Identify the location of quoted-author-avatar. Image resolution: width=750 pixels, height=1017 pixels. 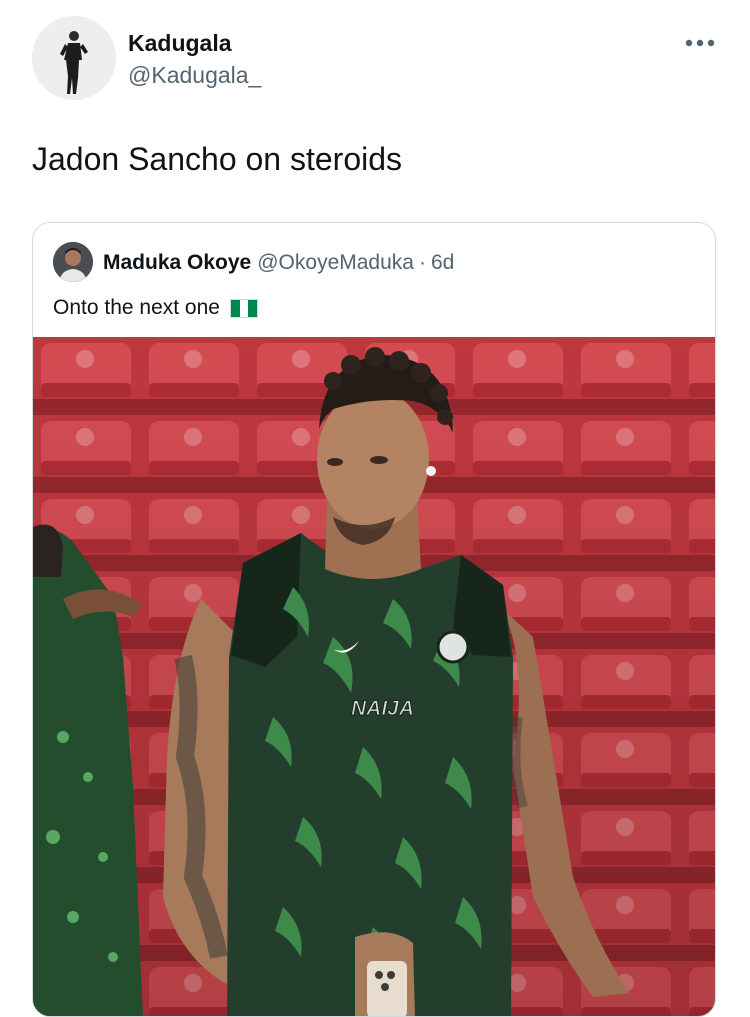
(73, 262).